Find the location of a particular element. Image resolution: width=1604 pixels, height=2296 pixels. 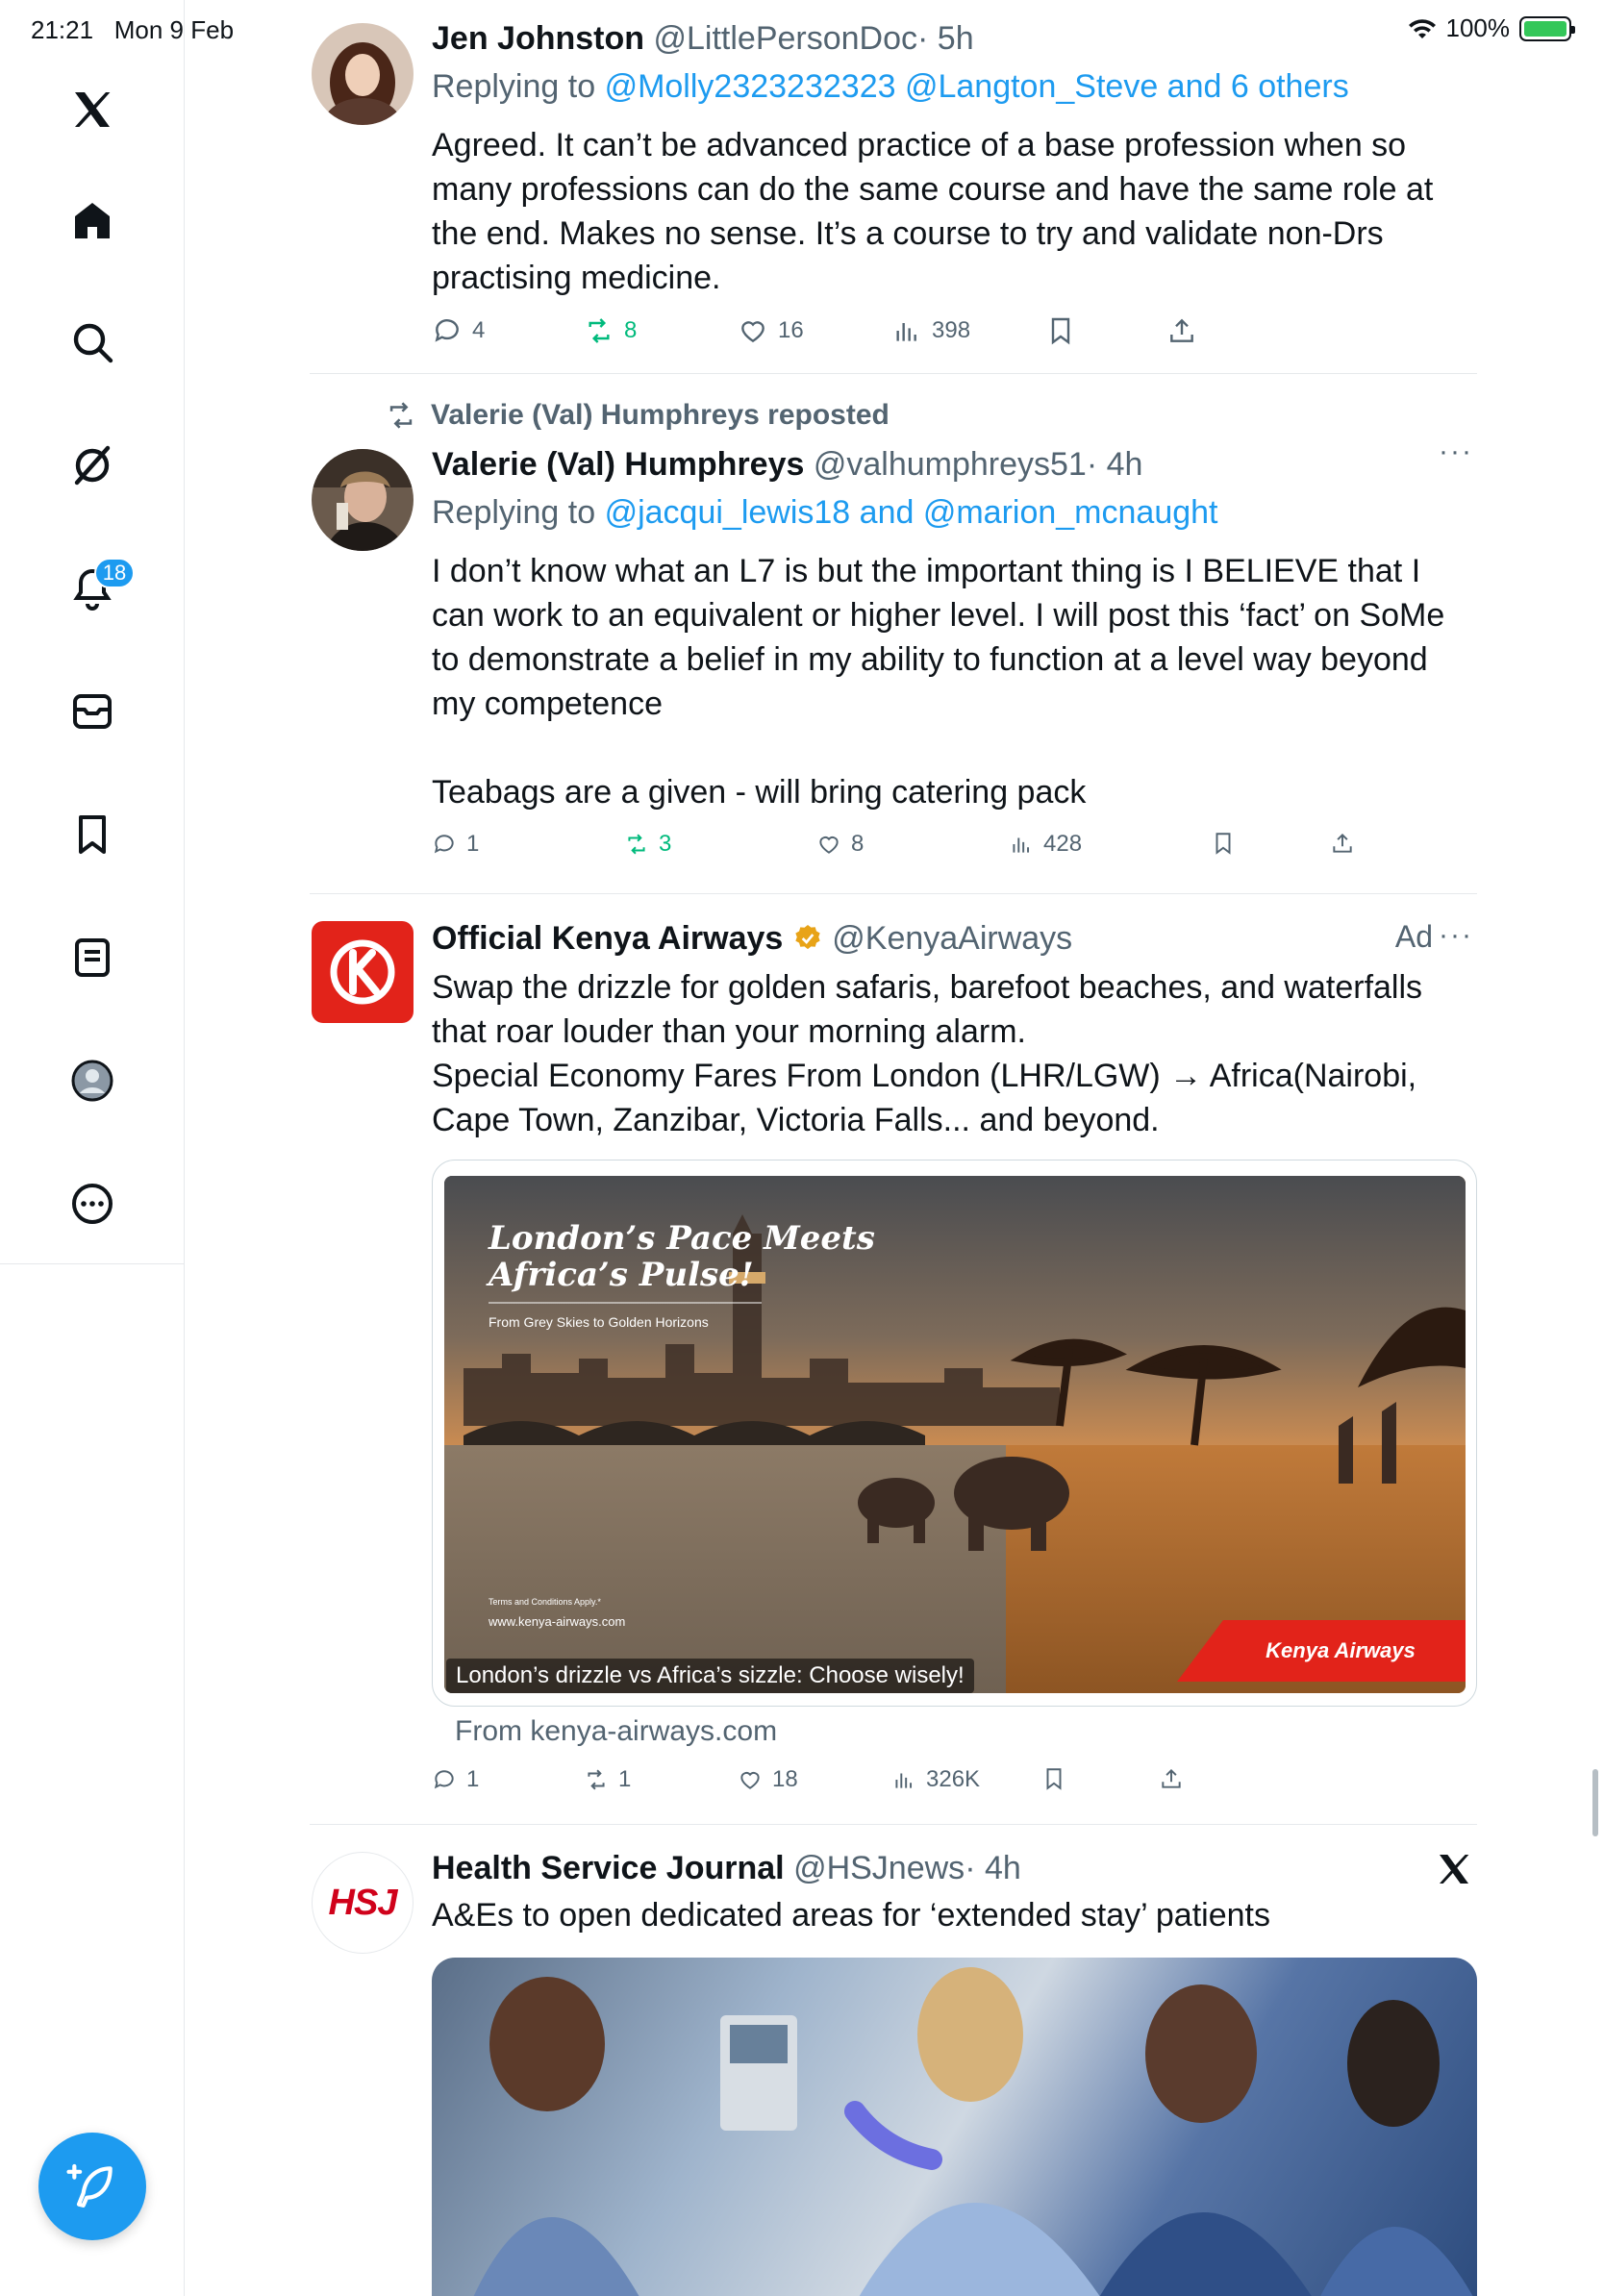

battery-icon is located at coordinates (1547, 28).